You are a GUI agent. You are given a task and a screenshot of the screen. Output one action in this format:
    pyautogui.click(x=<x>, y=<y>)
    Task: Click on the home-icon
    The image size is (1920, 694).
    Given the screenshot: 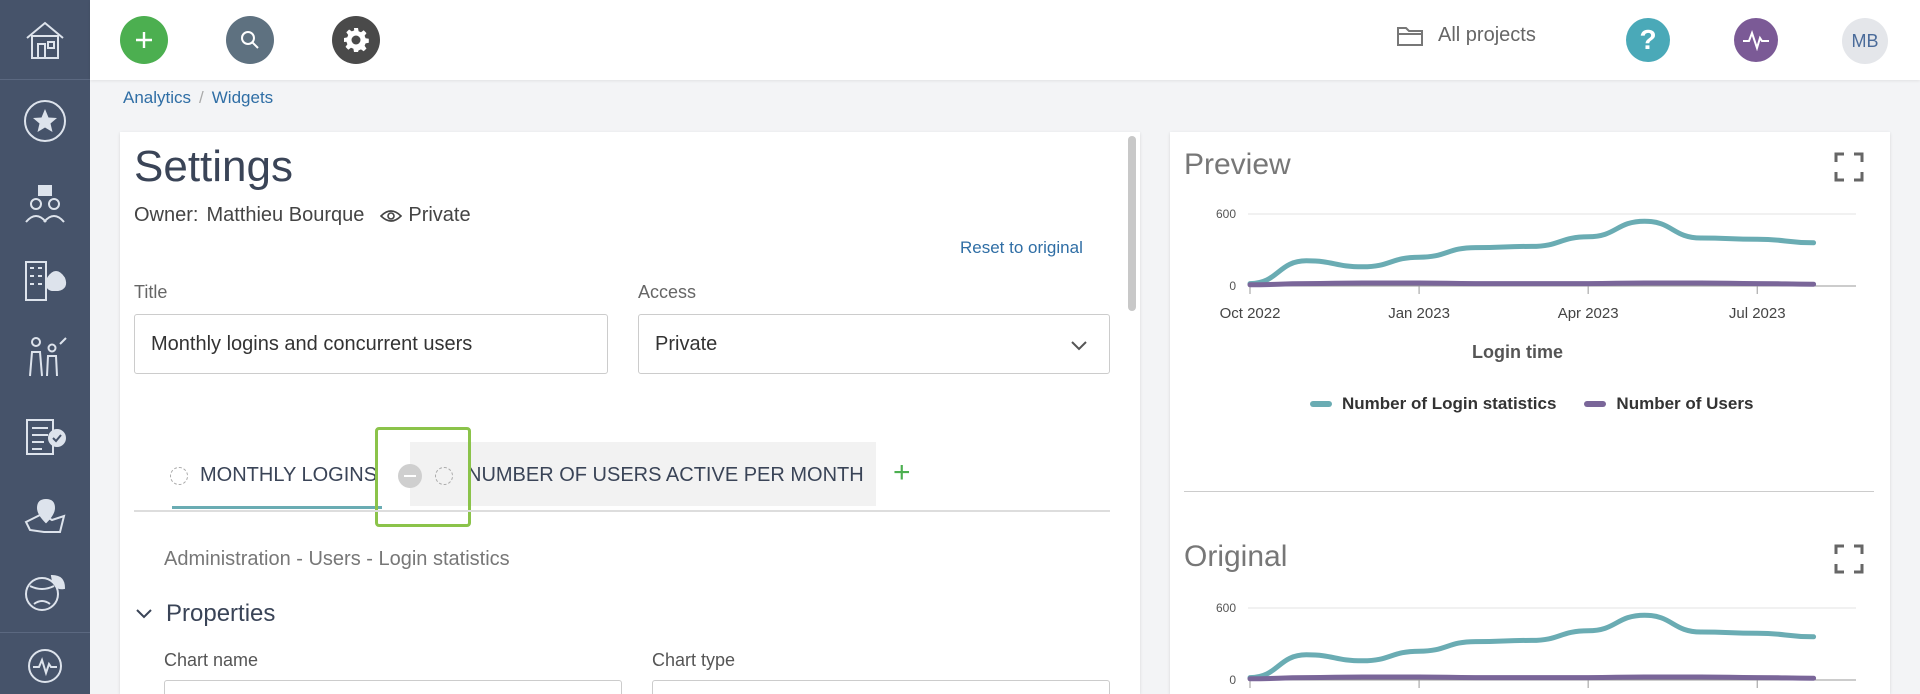 What is the action you would take?
    pyautogui.click(x=45, y=40)
    